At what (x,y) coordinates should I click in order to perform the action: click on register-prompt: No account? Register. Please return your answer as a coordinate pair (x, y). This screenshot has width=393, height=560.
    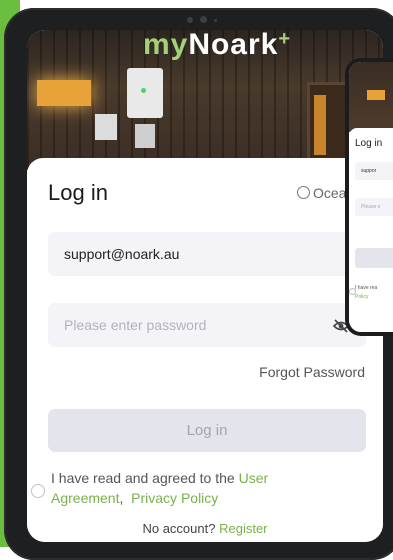
    Looking at the image, I should click on (205, 528).